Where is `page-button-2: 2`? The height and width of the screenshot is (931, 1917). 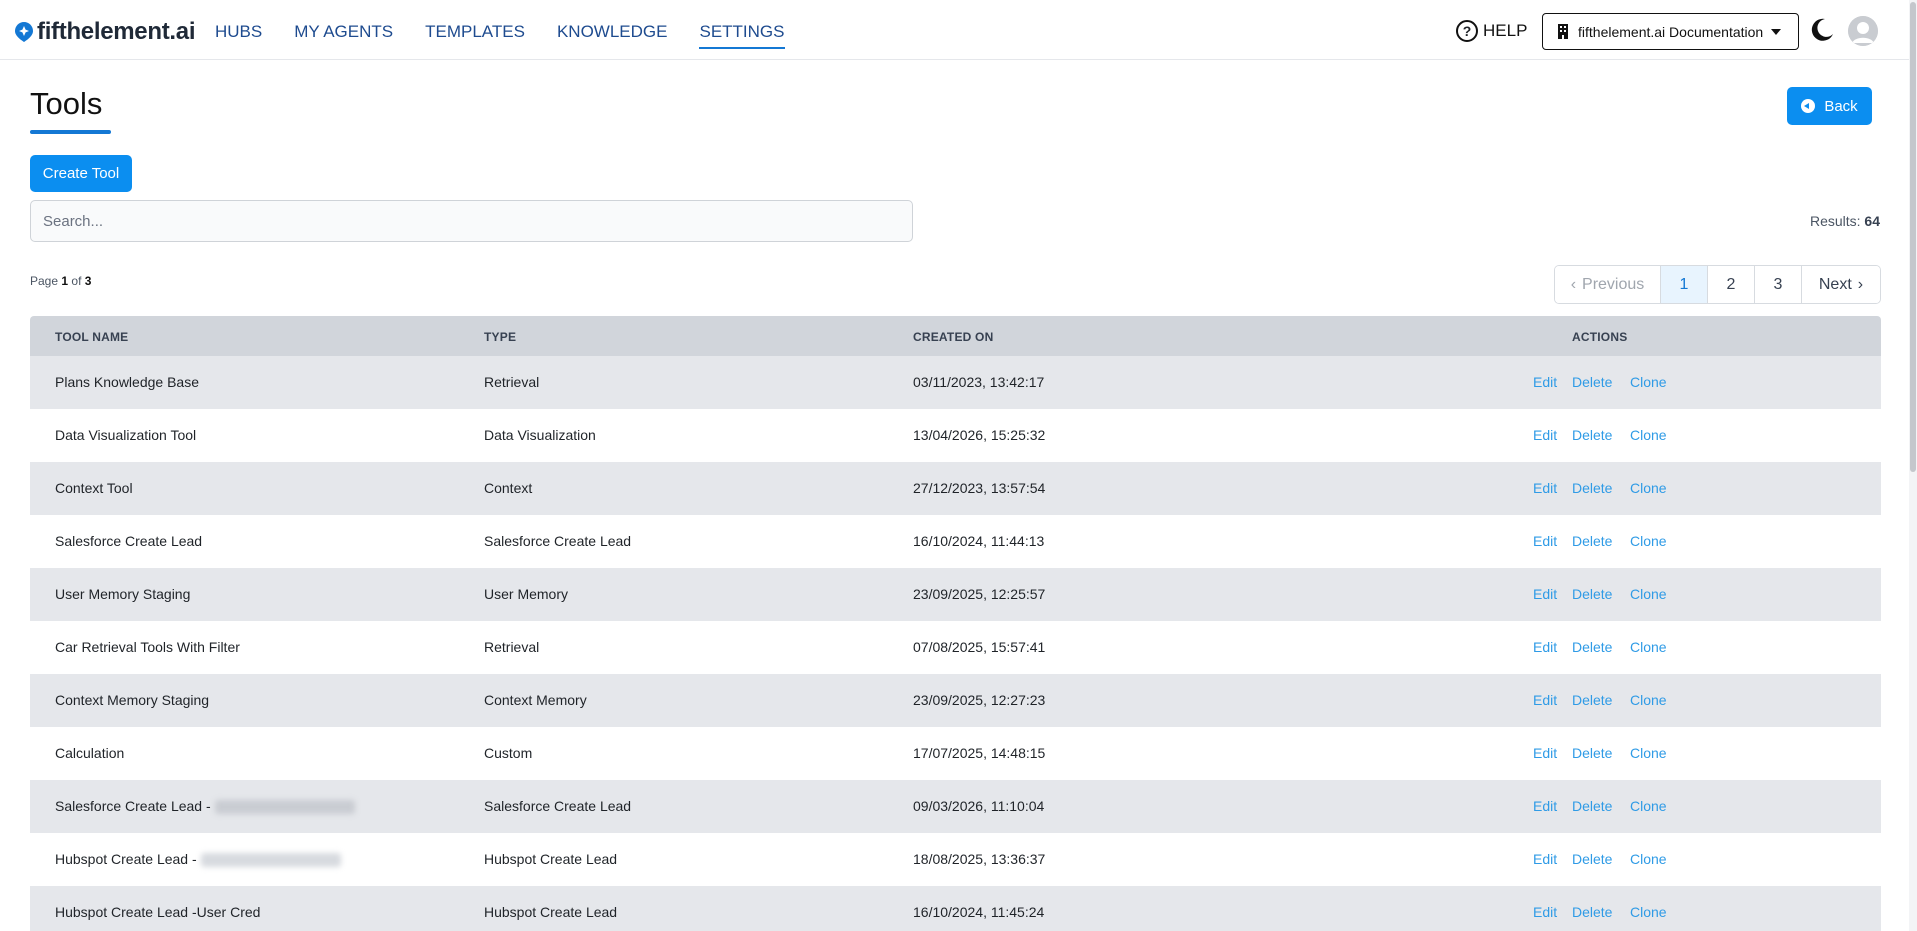
page-button-2: 2 is located at coordinates (1731, 284).